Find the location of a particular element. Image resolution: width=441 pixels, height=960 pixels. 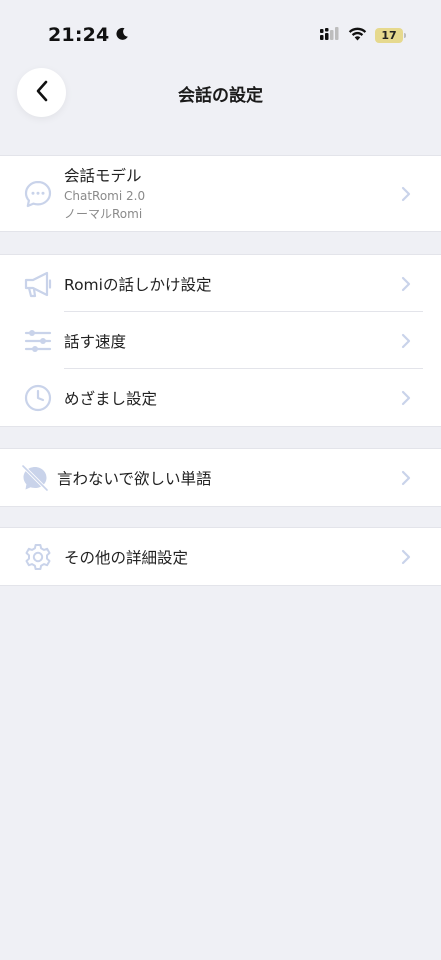

wifi-icon is located at coordinates (357, 35).